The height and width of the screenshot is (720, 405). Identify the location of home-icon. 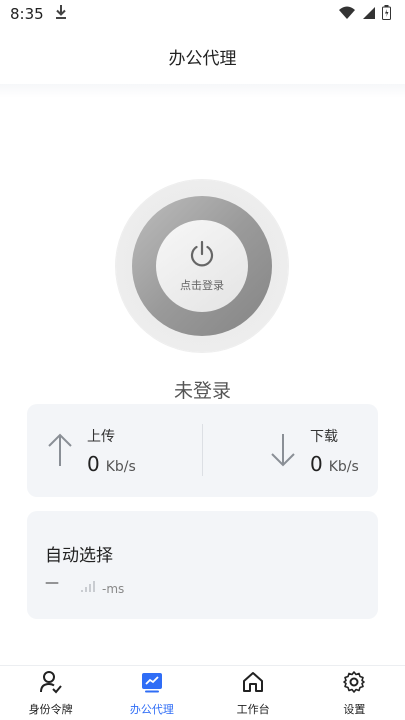
(253, 684).